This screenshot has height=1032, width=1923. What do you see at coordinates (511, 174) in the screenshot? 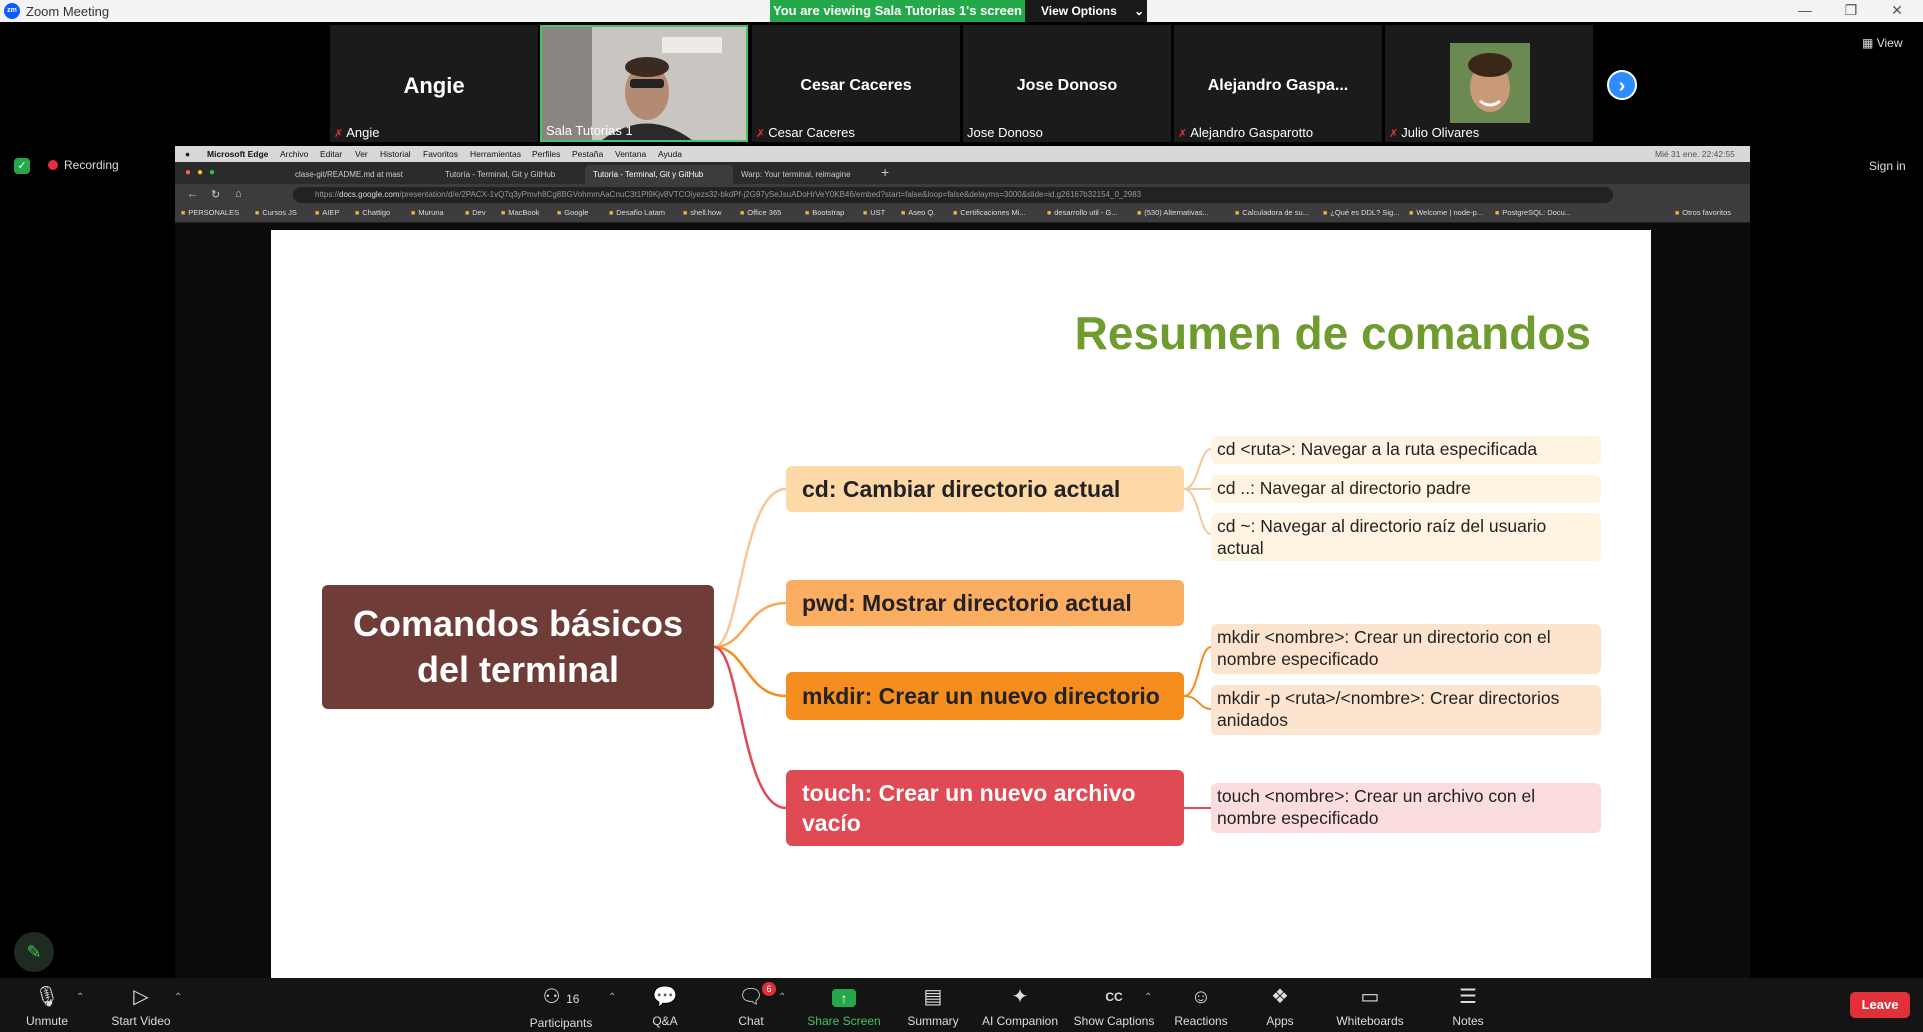
I see `browser-tab: Tutoría - Terminal, Git y GitHub` at bounding box center [511, 174].